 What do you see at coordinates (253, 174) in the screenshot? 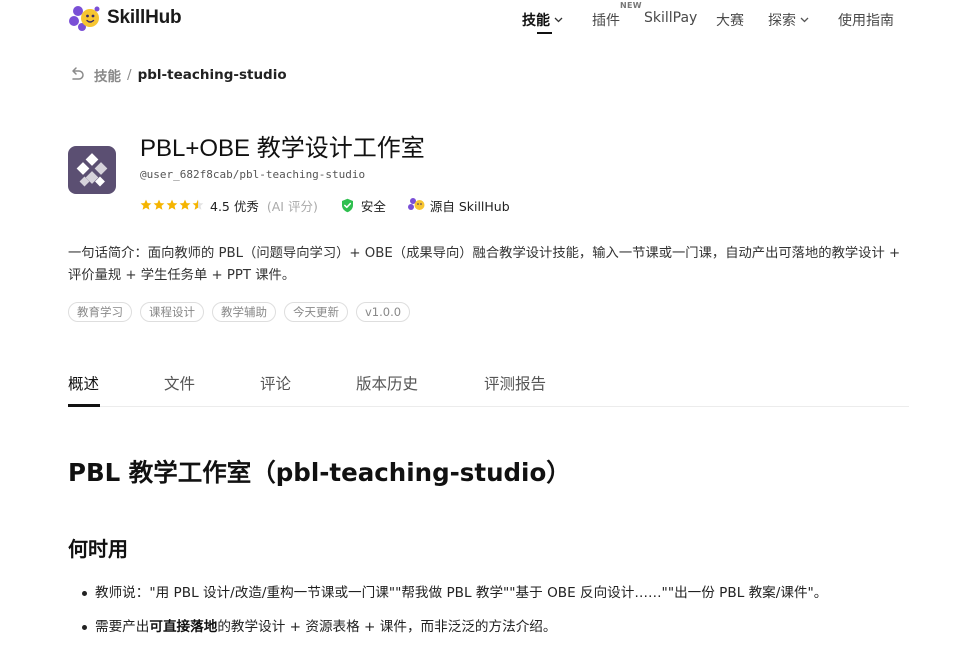
I see `skill-path: @user_682f8cab/pbl-teaching-studio` at bounding box center [253, 174].